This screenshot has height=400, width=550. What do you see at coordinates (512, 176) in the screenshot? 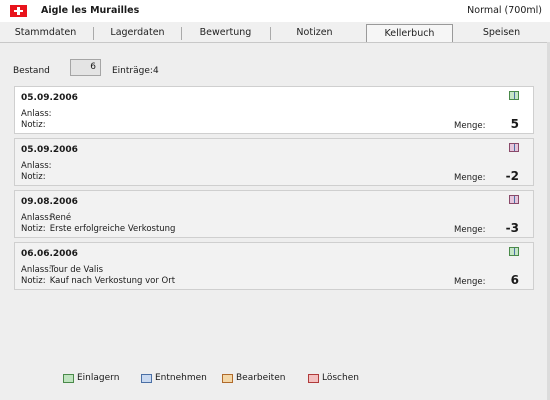
I see `menge-value: -2` at bounding box center [512, 176].